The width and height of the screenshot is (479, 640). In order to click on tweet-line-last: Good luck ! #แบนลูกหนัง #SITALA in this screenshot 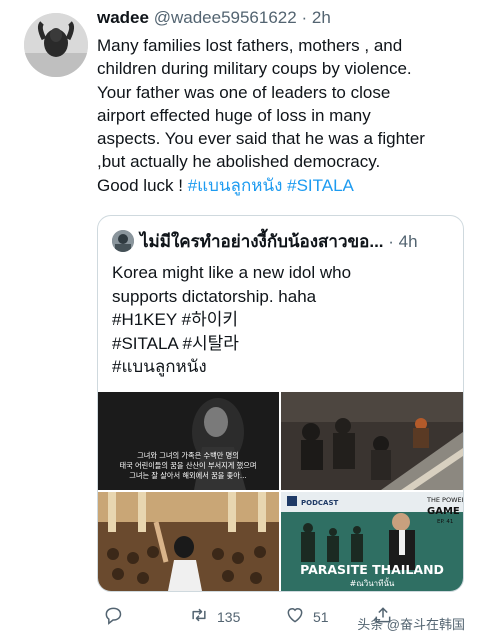, I will do `click(282, 185)`.